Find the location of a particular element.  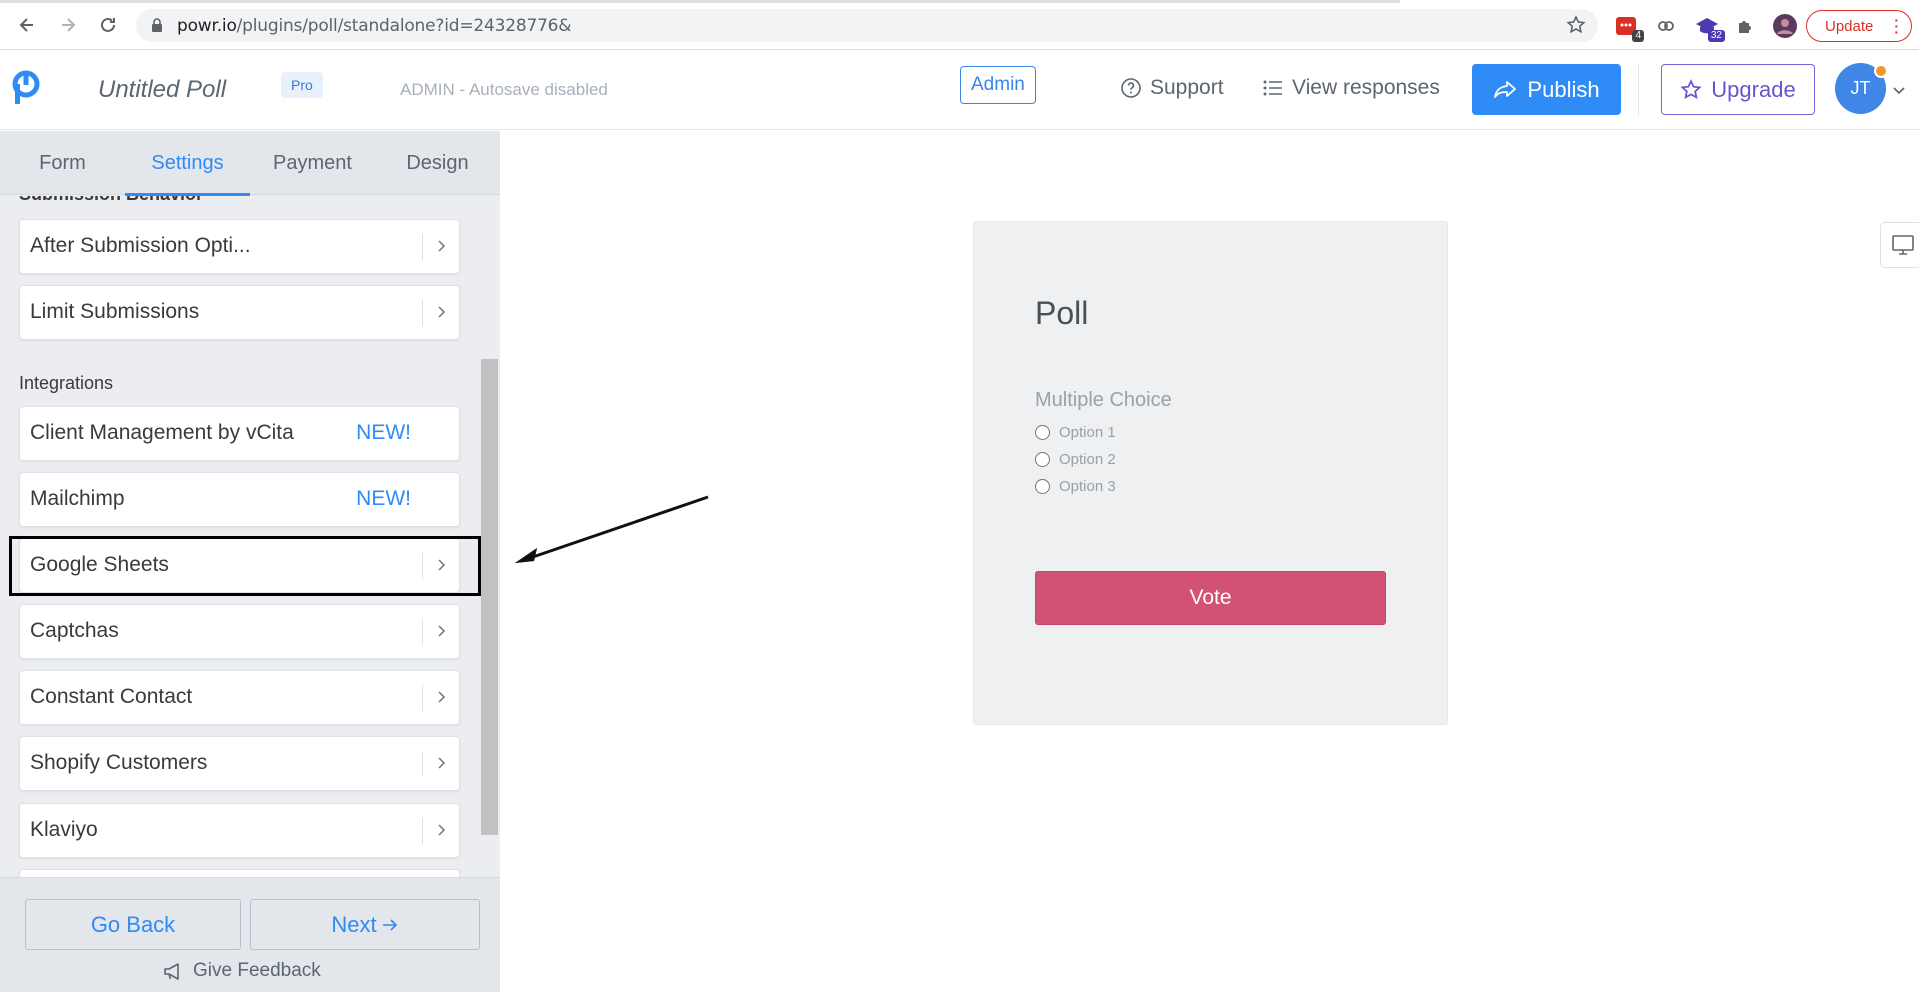

star-icon is located at coordinates (1691, 88).